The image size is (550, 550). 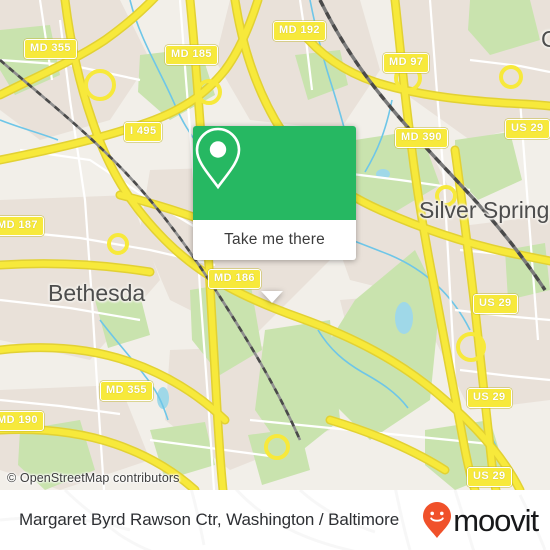 What do you see at coordinates (484, 210) in the screenshot?
I see `place-label-silver-spring: Silver Spring` at bounding box center [484, 210].